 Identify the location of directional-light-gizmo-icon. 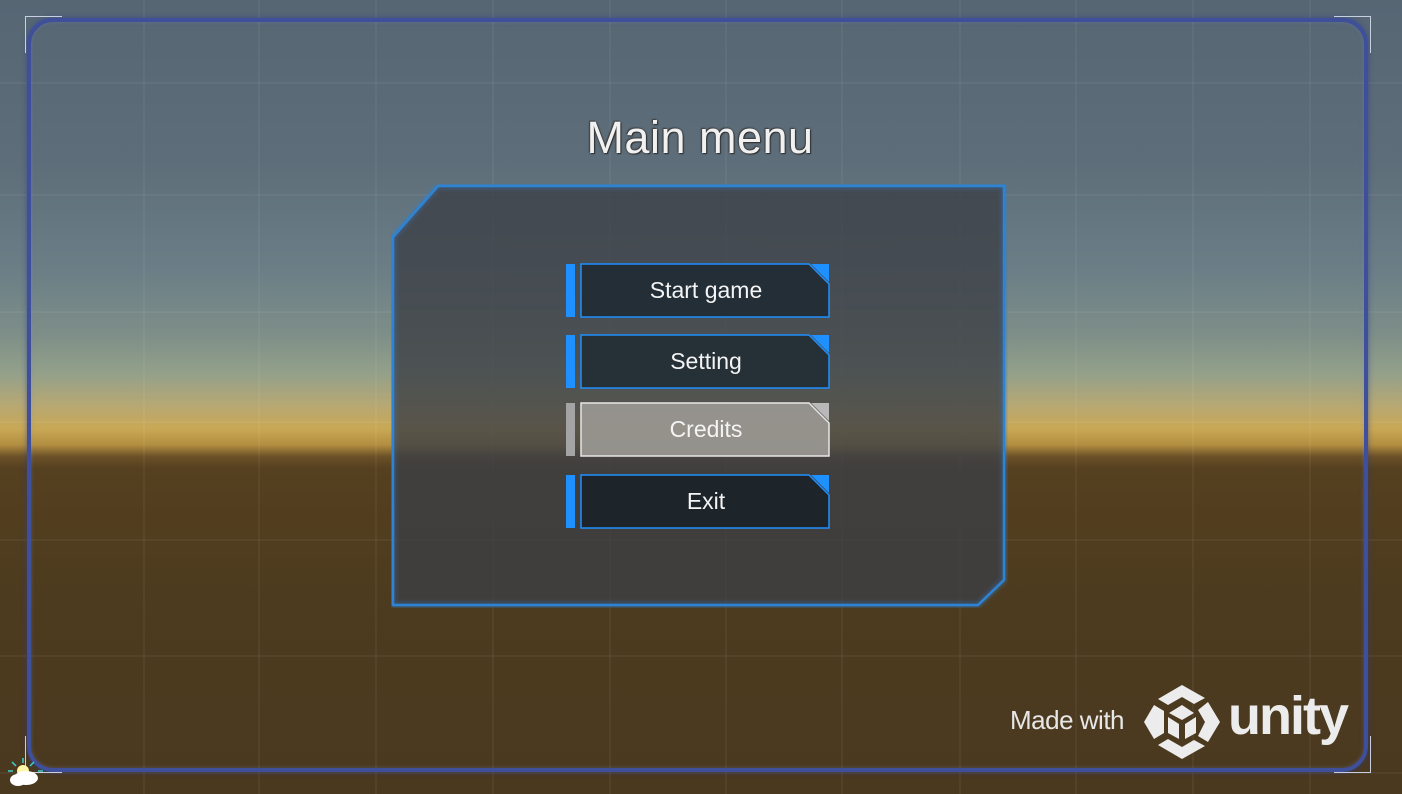
(26, 773).